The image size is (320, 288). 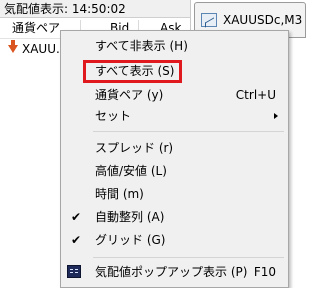 I want to click on menu-item-high-low: 高値/安値 (L), so click(x=174, y=171).